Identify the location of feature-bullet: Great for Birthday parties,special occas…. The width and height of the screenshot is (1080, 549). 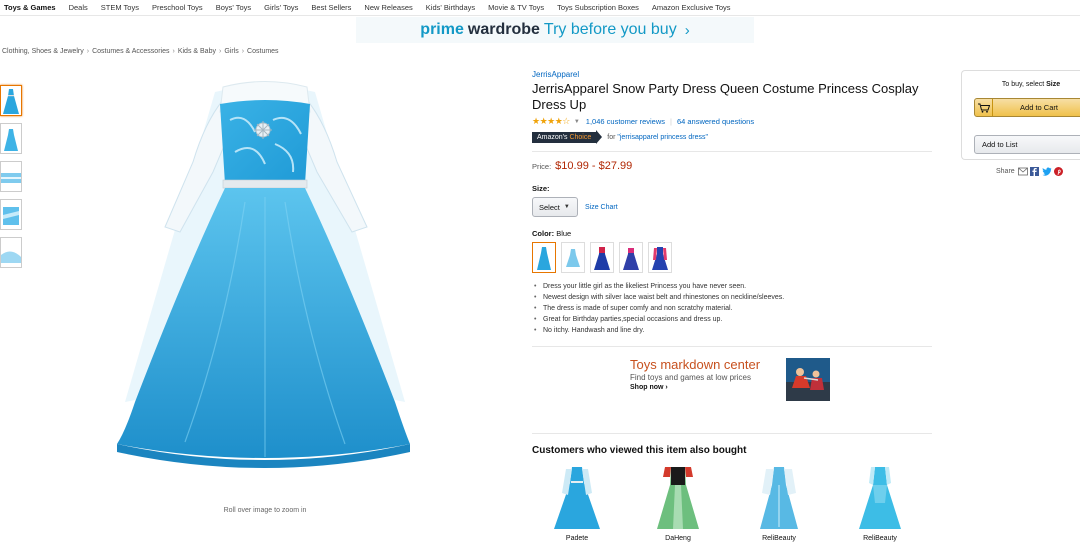
(732, 319).